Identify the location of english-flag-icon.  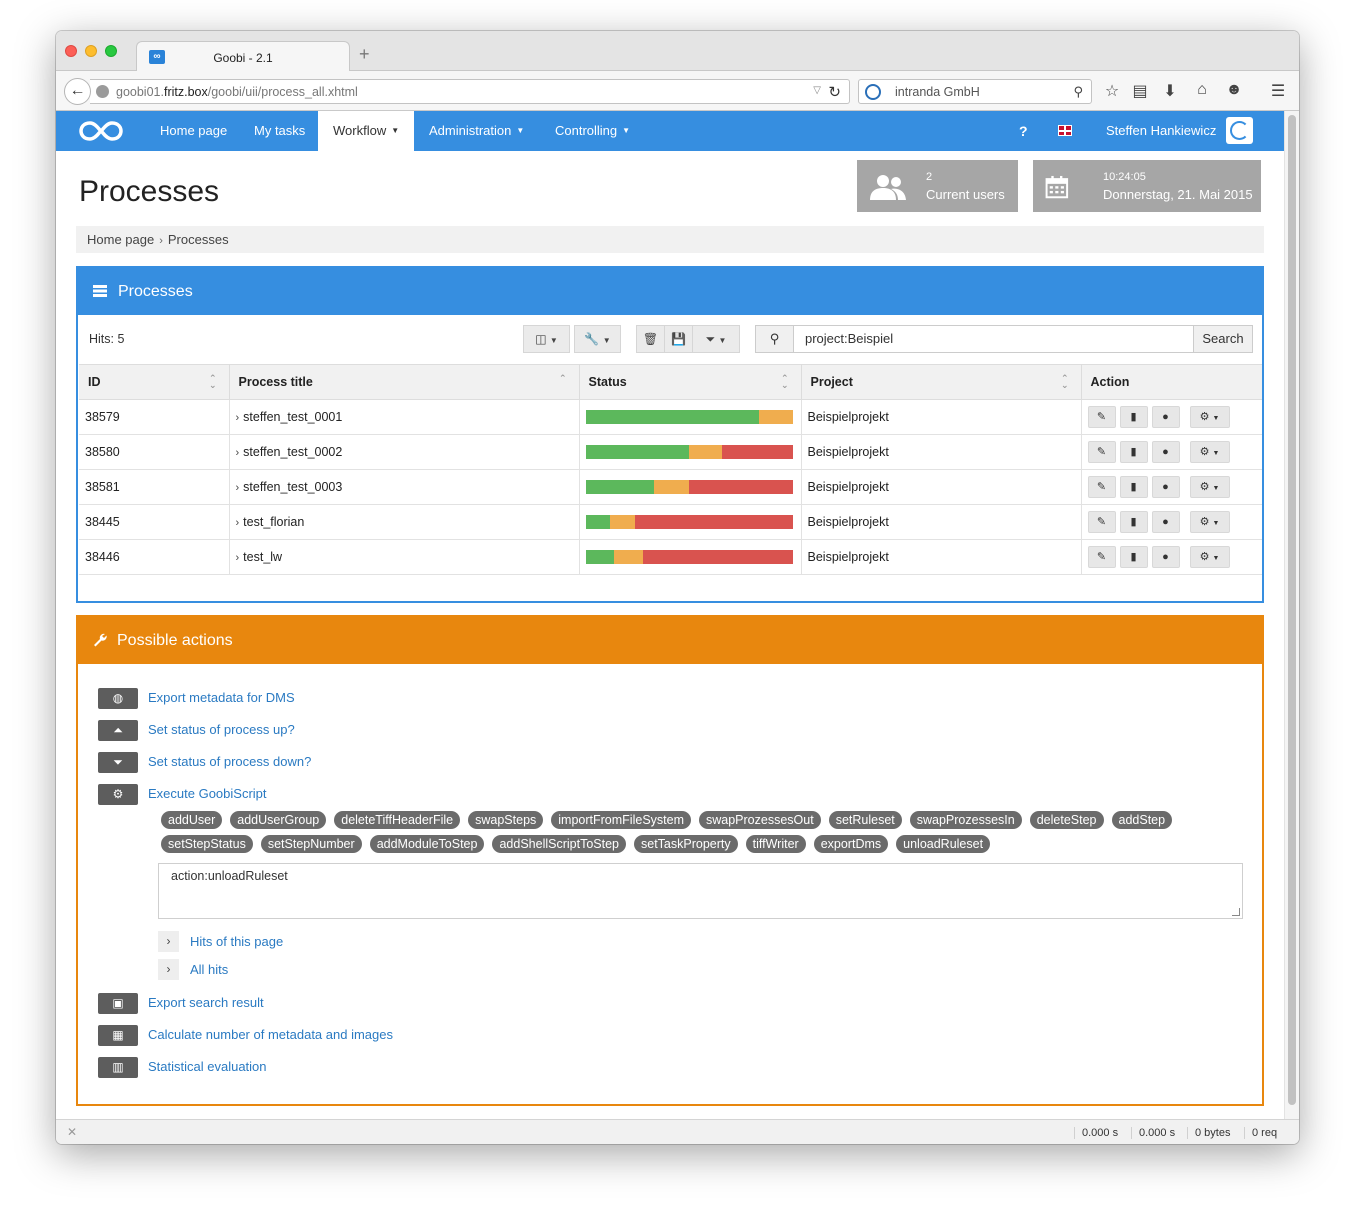
(1065, 130).